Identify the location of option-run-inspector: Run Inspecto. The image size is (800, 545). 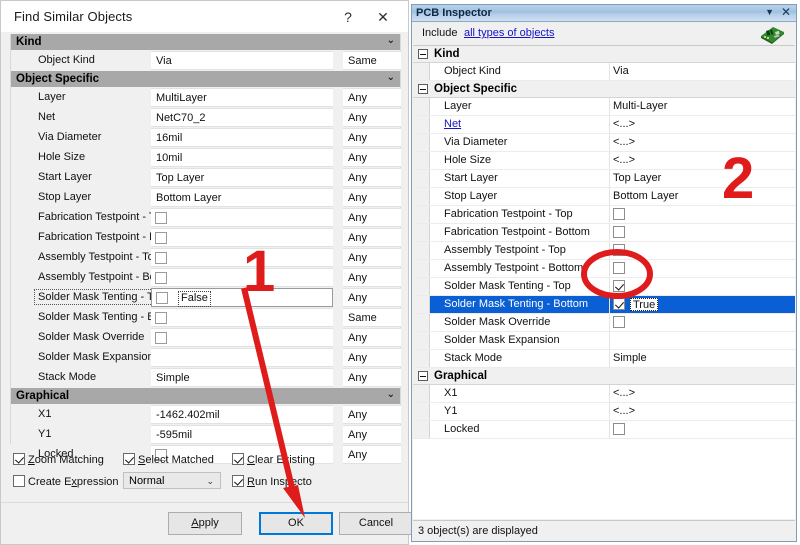
(272, 481).